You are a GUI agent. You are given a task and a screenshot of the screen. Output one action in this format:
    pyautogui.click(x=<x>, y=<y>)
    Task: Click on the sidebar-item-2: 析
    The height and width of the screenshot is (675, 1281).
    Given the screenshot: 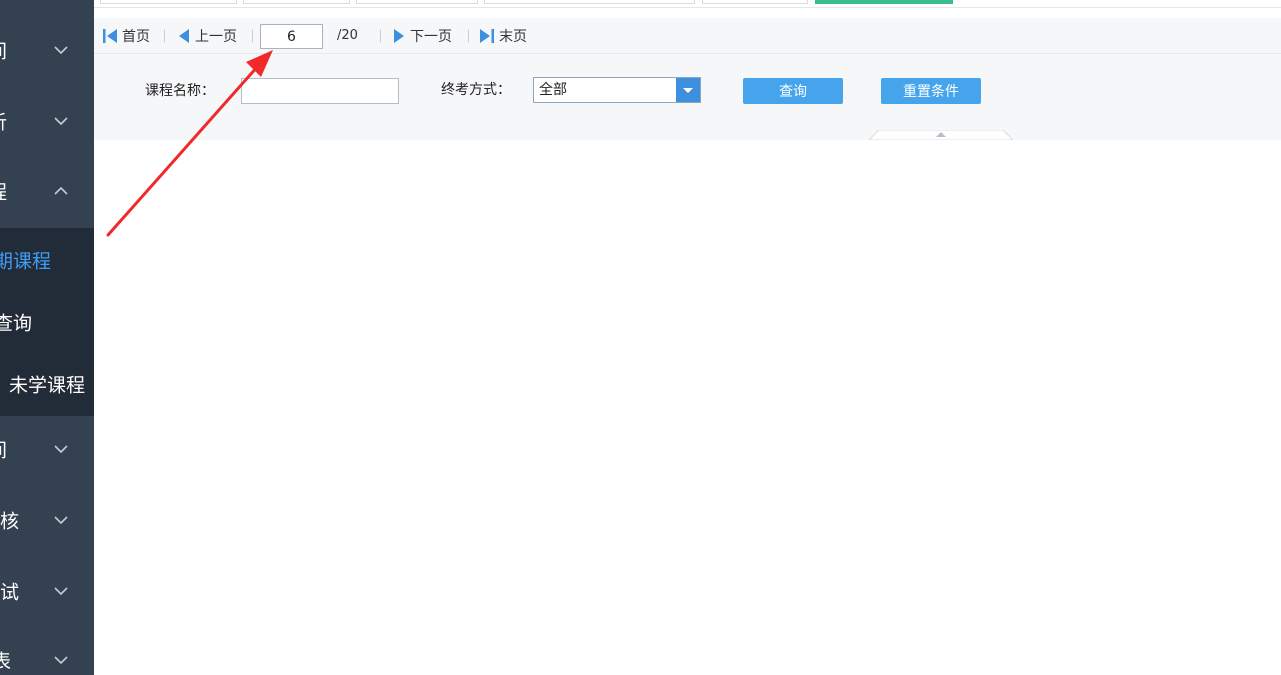 What is the action you would take?
    pyautogui.click(x=47, y=121)
    